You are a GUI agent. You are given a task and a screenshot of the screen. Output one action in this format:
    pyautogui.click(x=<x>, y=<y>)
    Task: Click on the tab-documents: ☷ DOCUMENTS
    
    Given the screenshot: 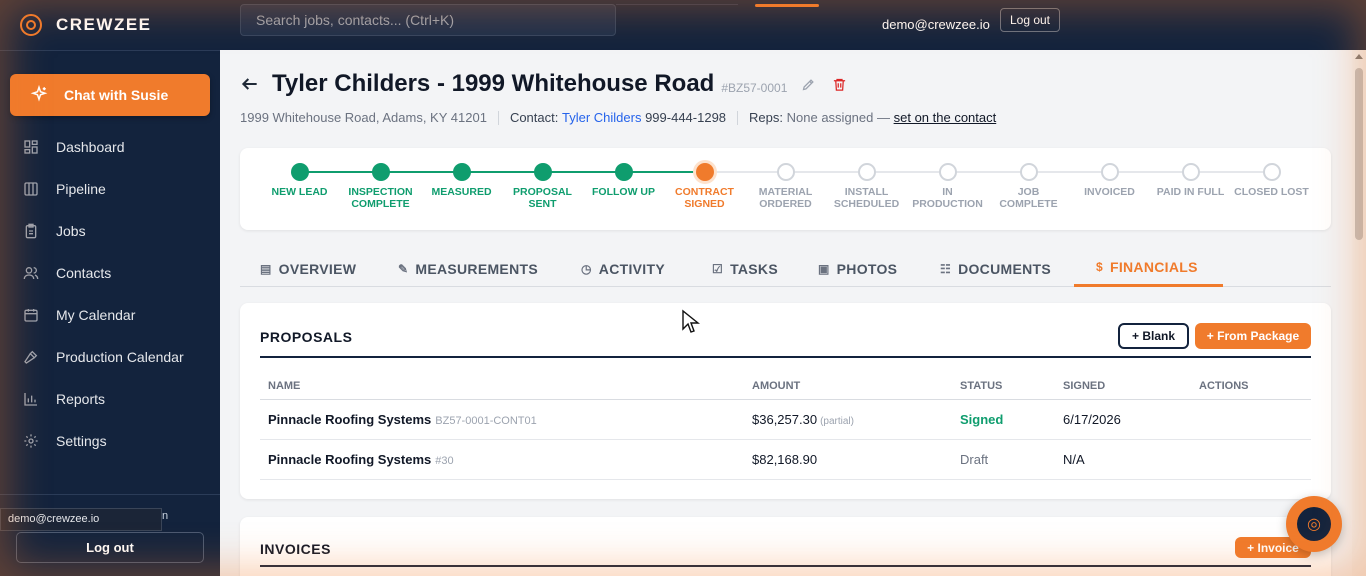 What is the action you would take?
    pyautogui.click(x=995, y=268)
    